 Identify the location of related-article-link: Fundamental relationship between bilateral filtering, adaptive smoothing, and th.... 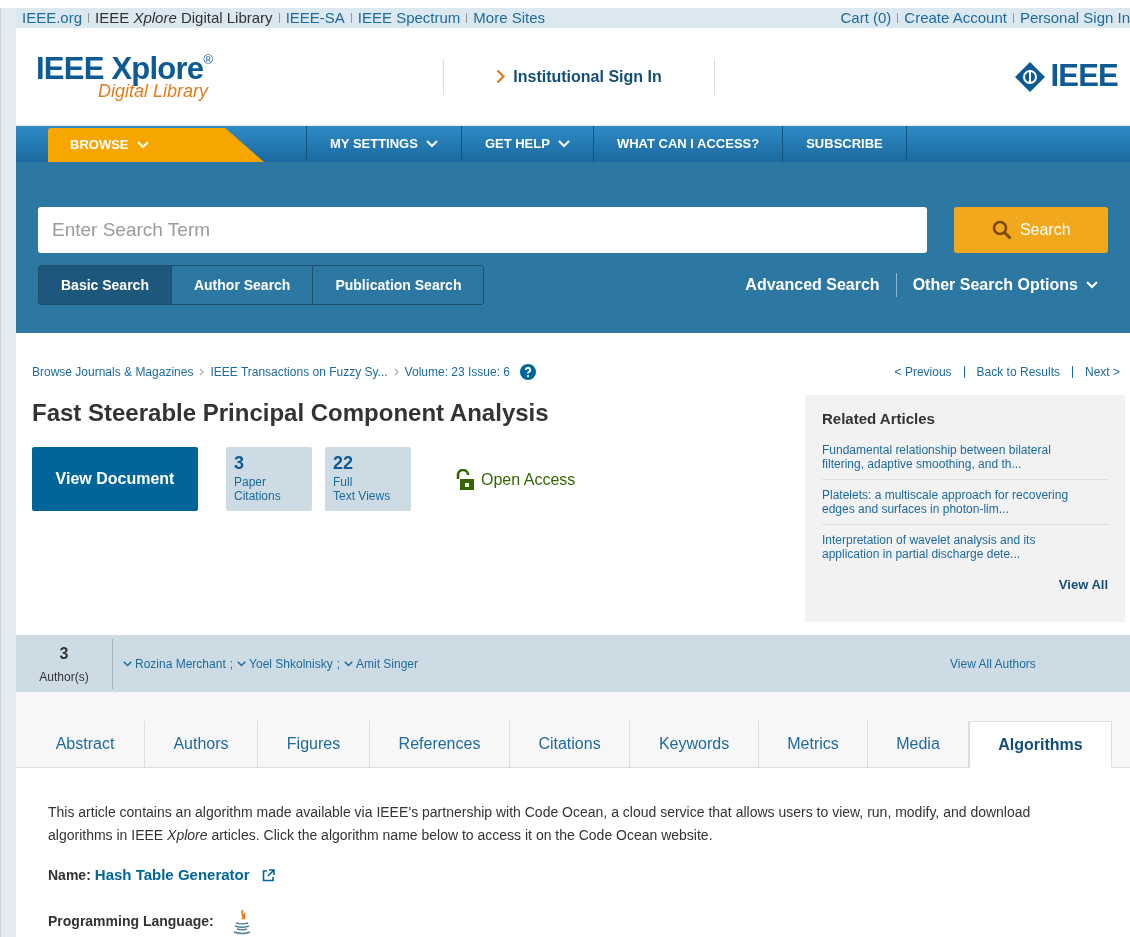
(965, 460).